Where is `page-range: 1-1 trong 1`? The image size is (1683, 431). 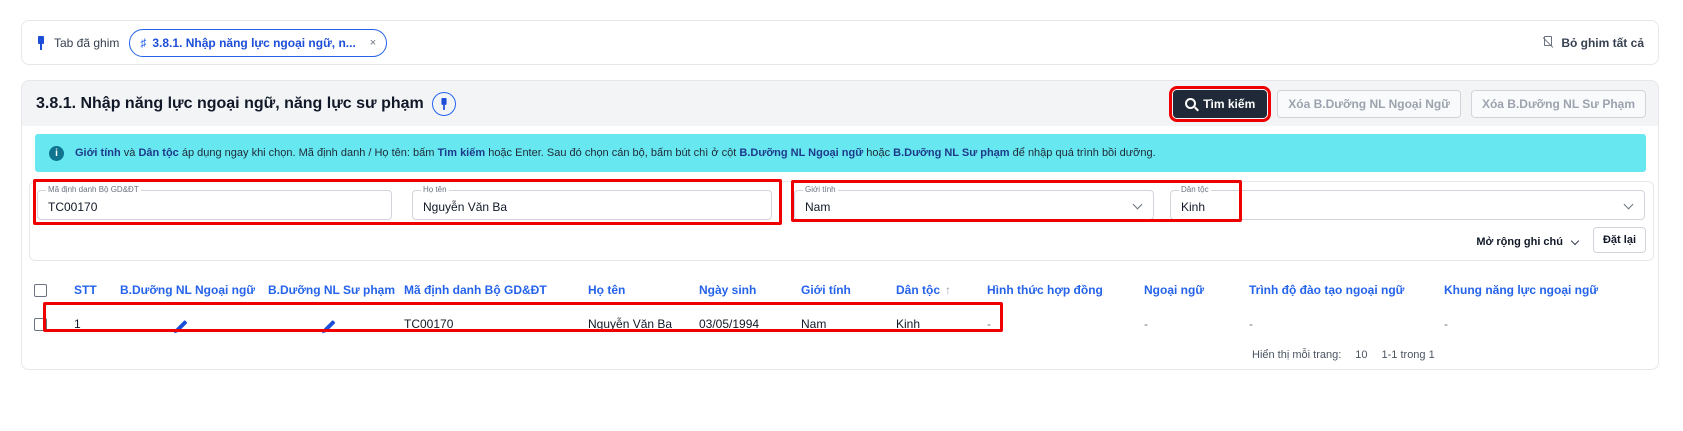 page-range: 1-1 trong 1 is located at coordinates (1408, 355).